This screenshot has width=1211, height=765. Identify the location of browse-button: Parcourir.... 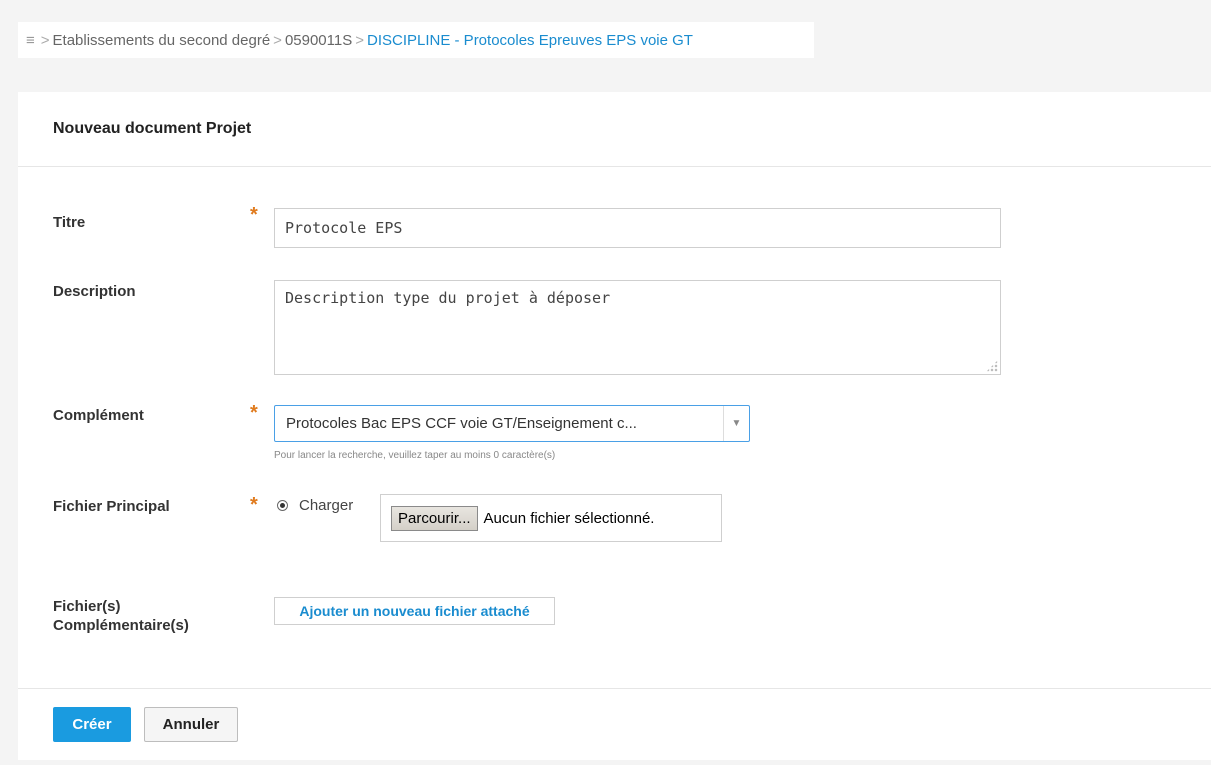
(434, 518).